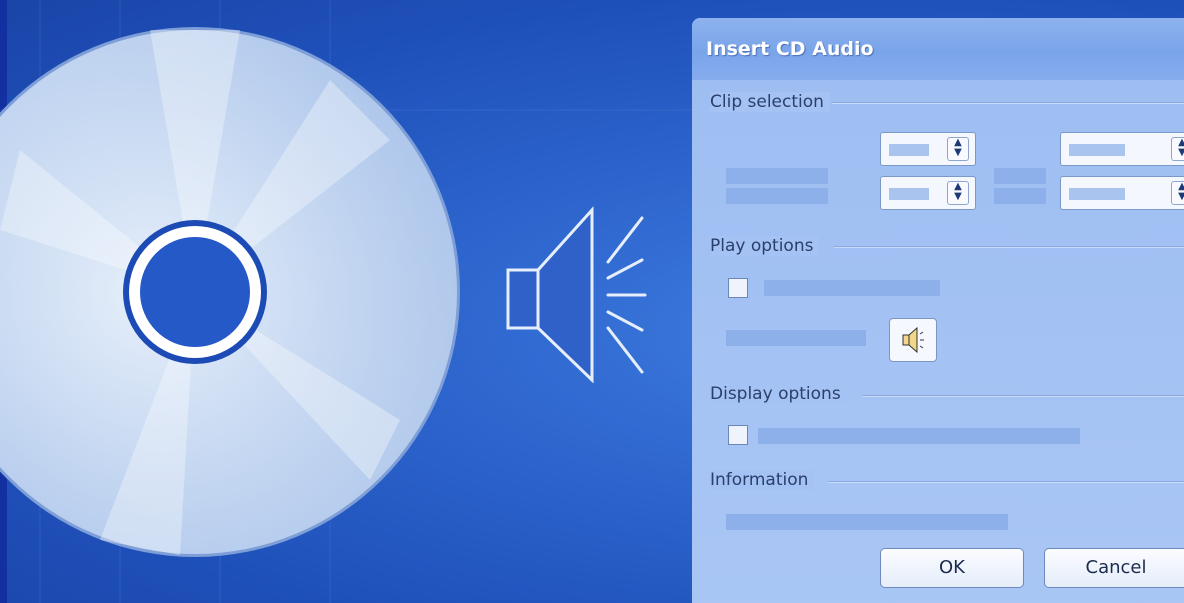  I want to click on end-track-spinner: ▲ ▼, so click(928, 193).